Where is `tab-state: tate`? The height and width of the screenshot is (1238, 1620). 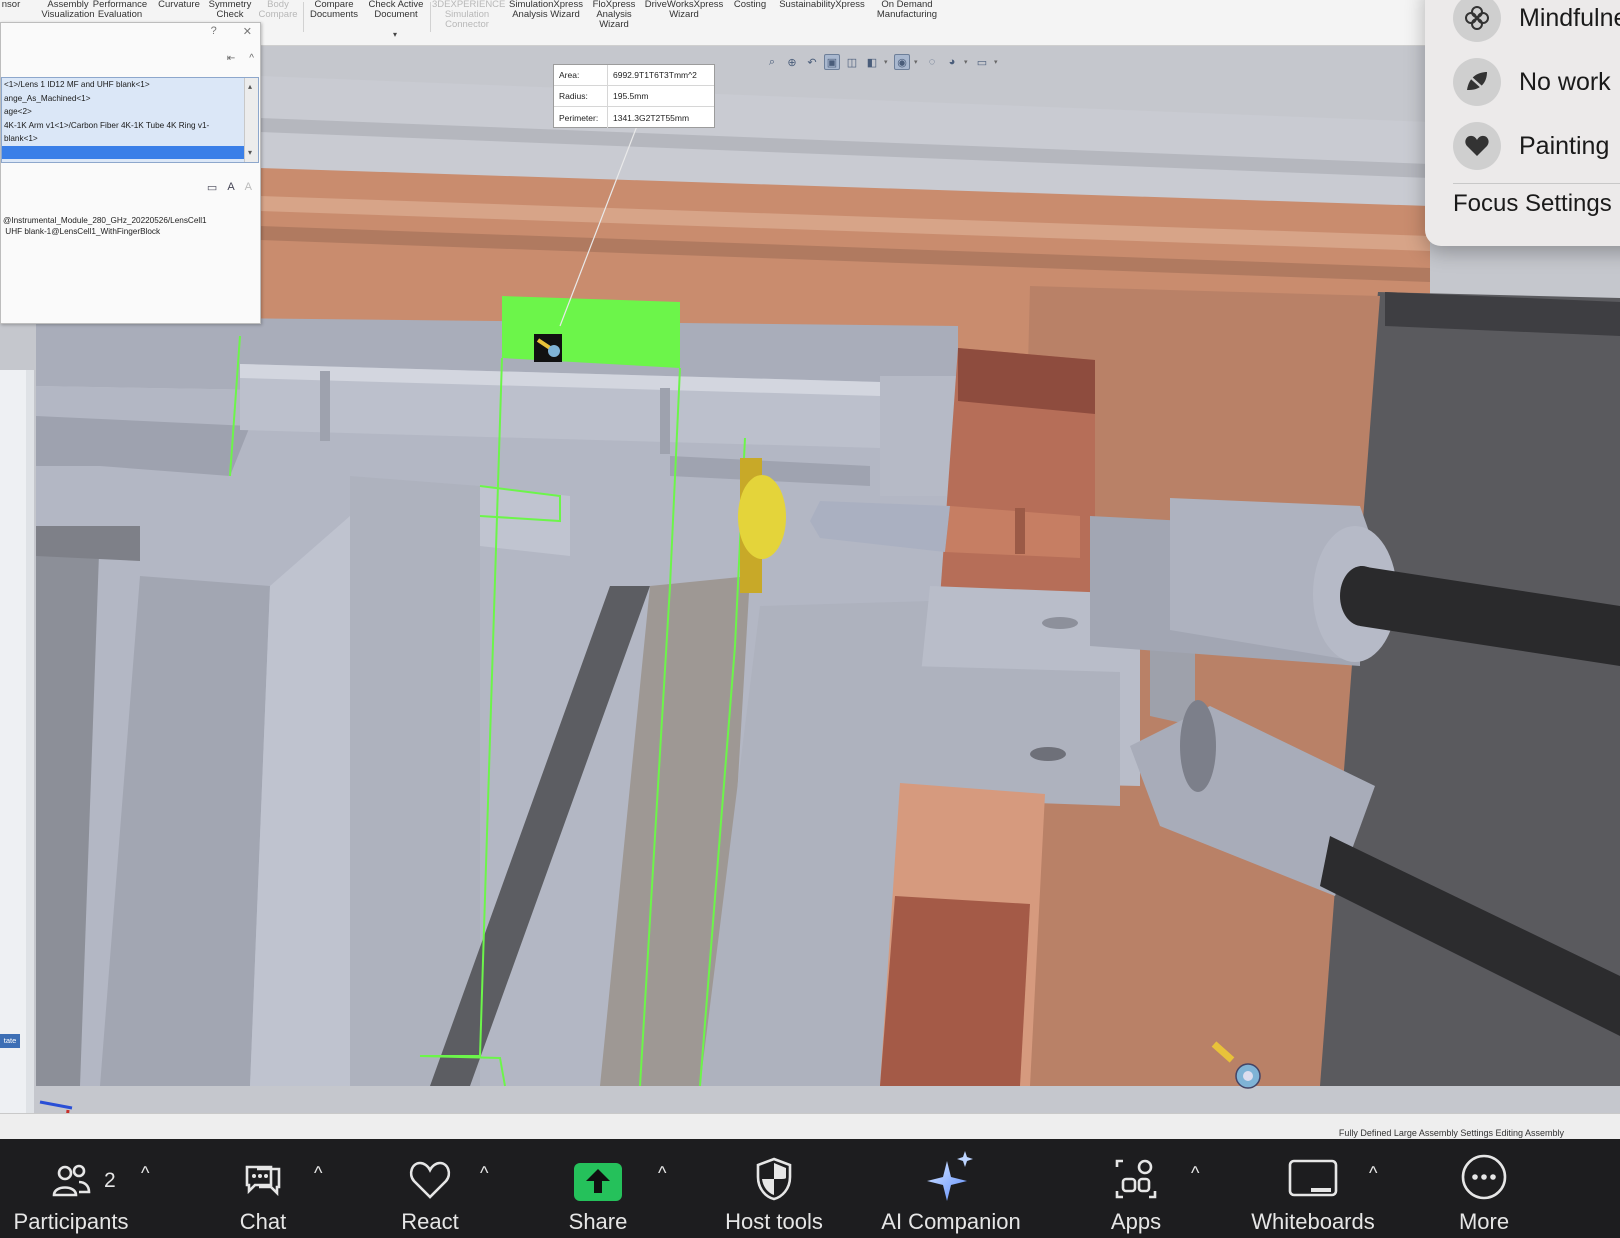
tab-state: tate is located at coordinates (10, 1041).